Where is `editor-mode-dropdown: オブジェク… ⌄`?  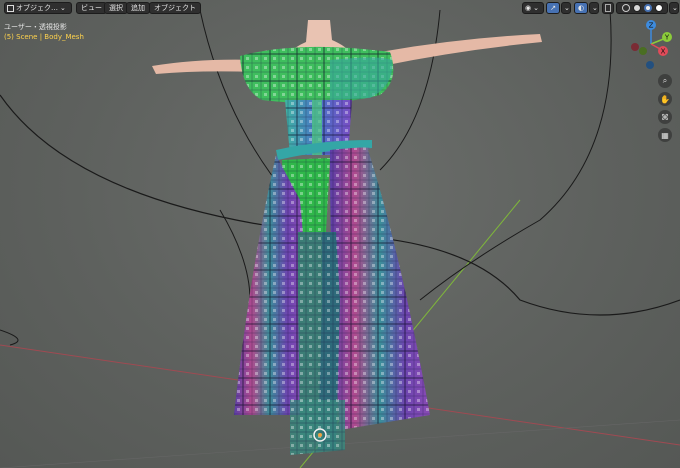
editor-mode-dropdown: オブジェク… ⌄ is located at coordinates (38, 8).